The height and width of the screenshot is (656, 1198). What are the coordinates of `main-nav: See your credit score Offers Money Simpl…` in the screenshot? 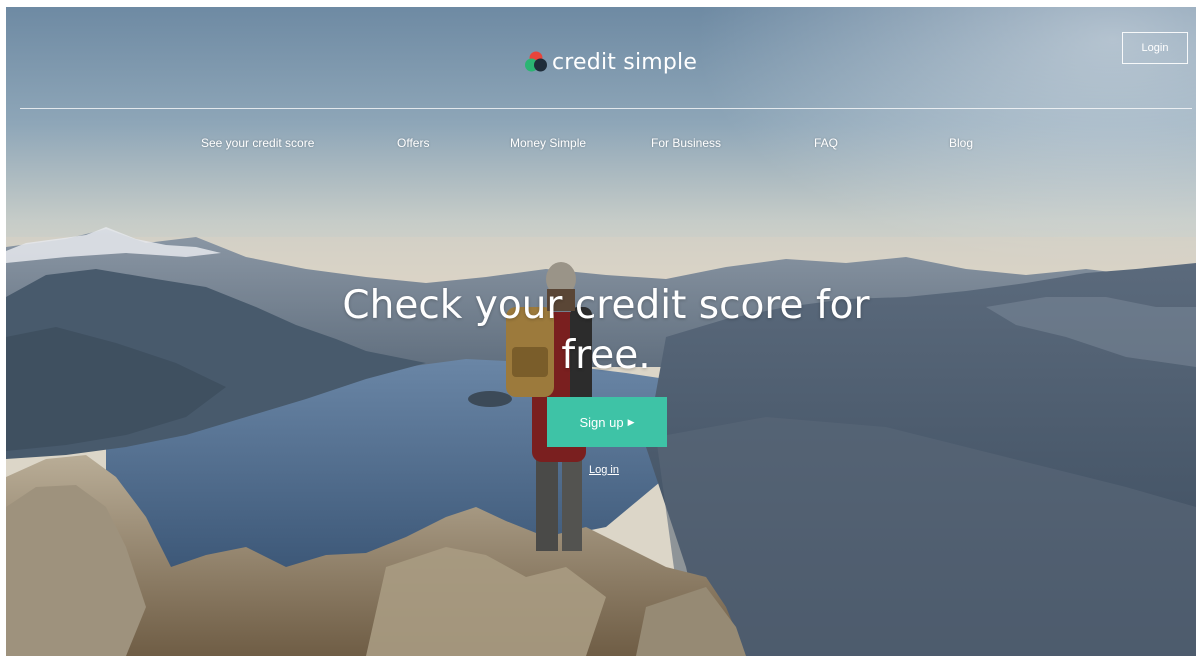 It's located at (601, 145).